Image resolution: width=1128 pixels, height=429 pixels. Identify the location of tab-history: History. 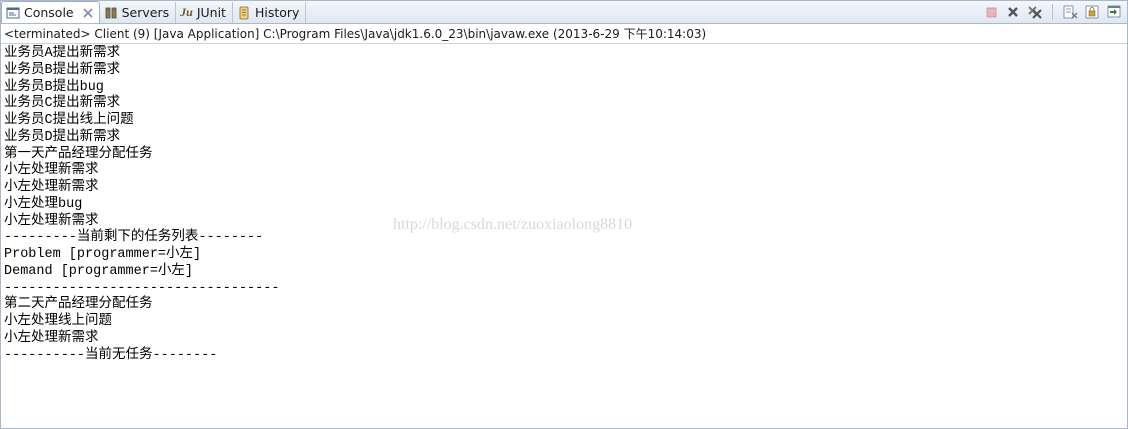
(270, 12).